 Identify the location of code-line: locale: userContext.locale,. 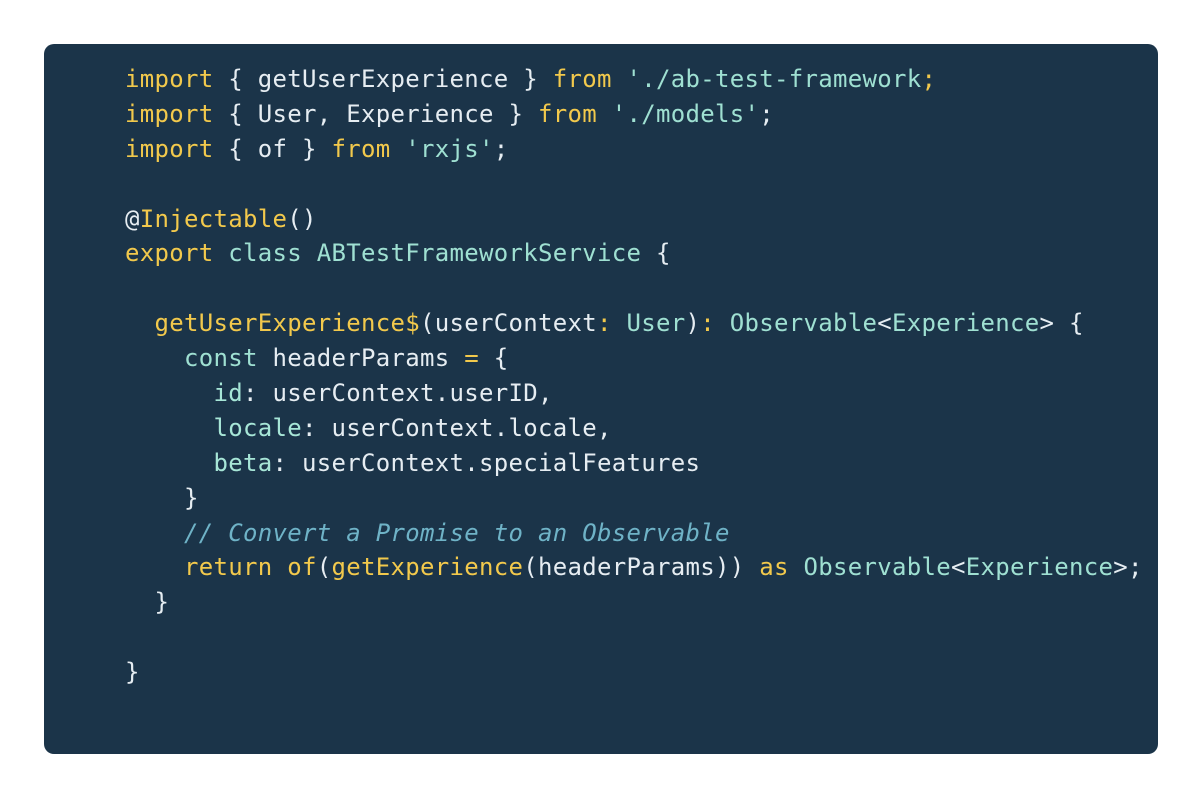
(641, 428).